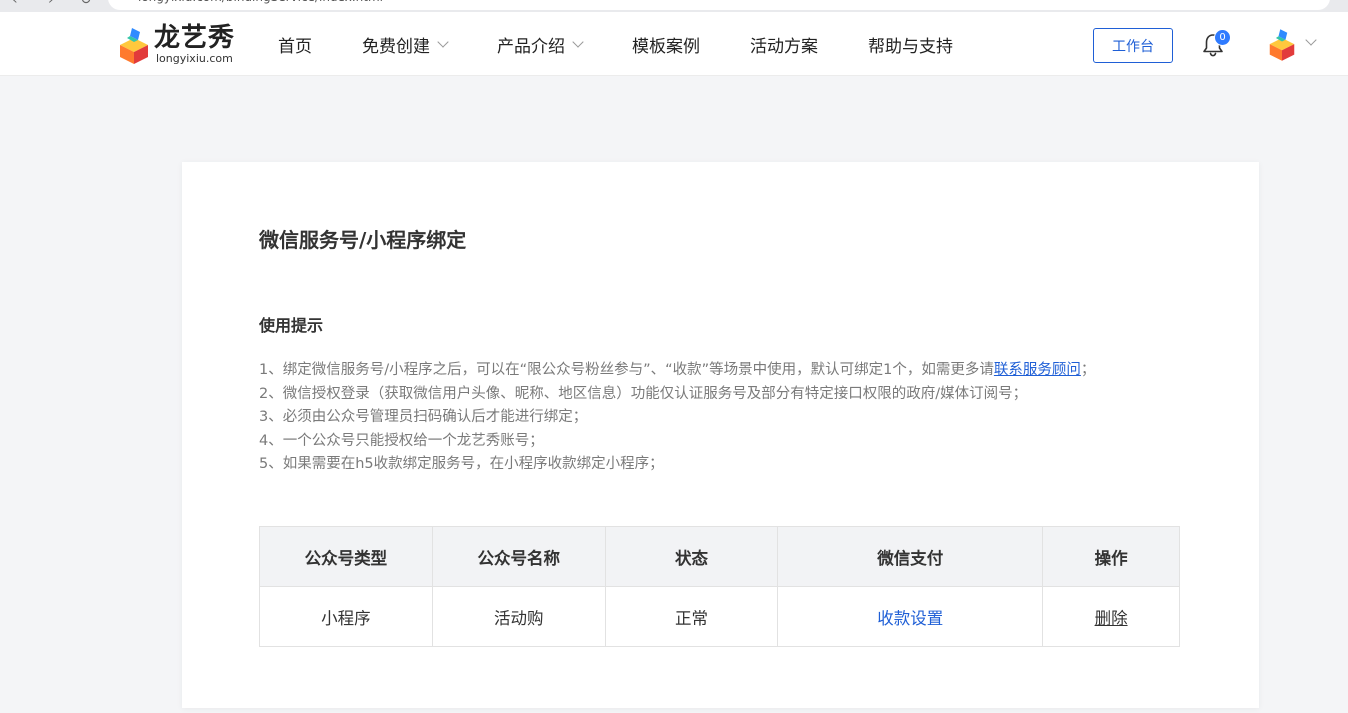  I want to click on column-header-name: 公众号名称, so click(518, 556).